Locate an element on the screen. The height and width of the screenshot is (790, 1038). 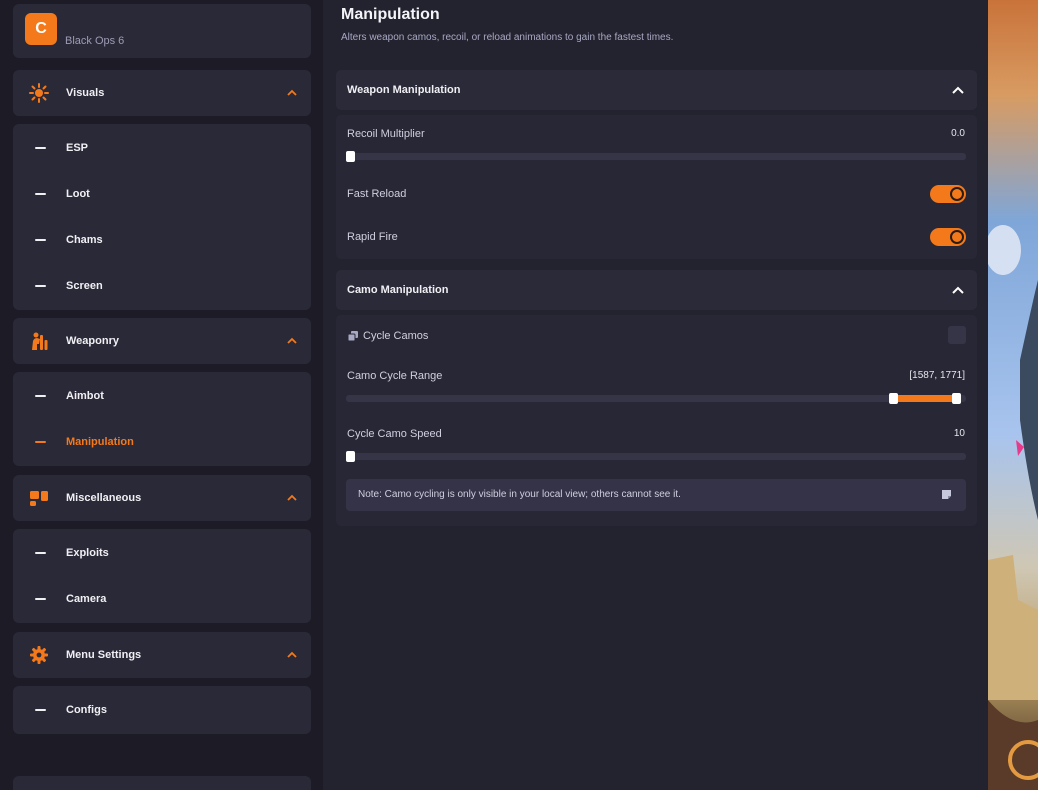
category-miscellaneous: Miscellaneous is located at coordinates (162, 498).